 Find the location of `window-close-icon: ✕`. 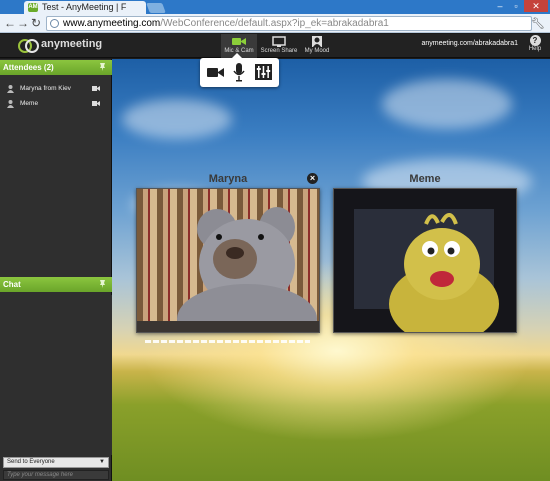

window-close-icon: ✕ is located at coordinates (536, 6).